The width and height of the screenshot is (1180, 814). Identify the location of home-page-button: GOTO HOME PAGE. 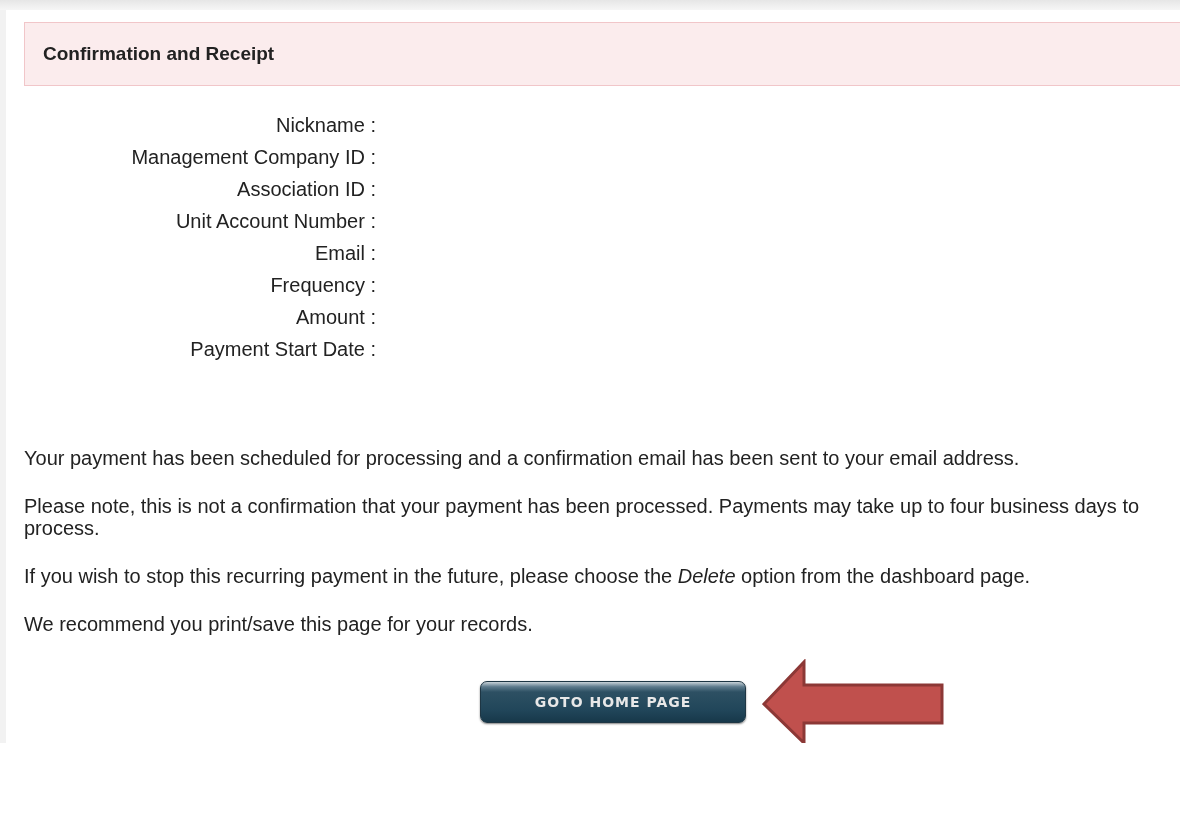
(613, 702).